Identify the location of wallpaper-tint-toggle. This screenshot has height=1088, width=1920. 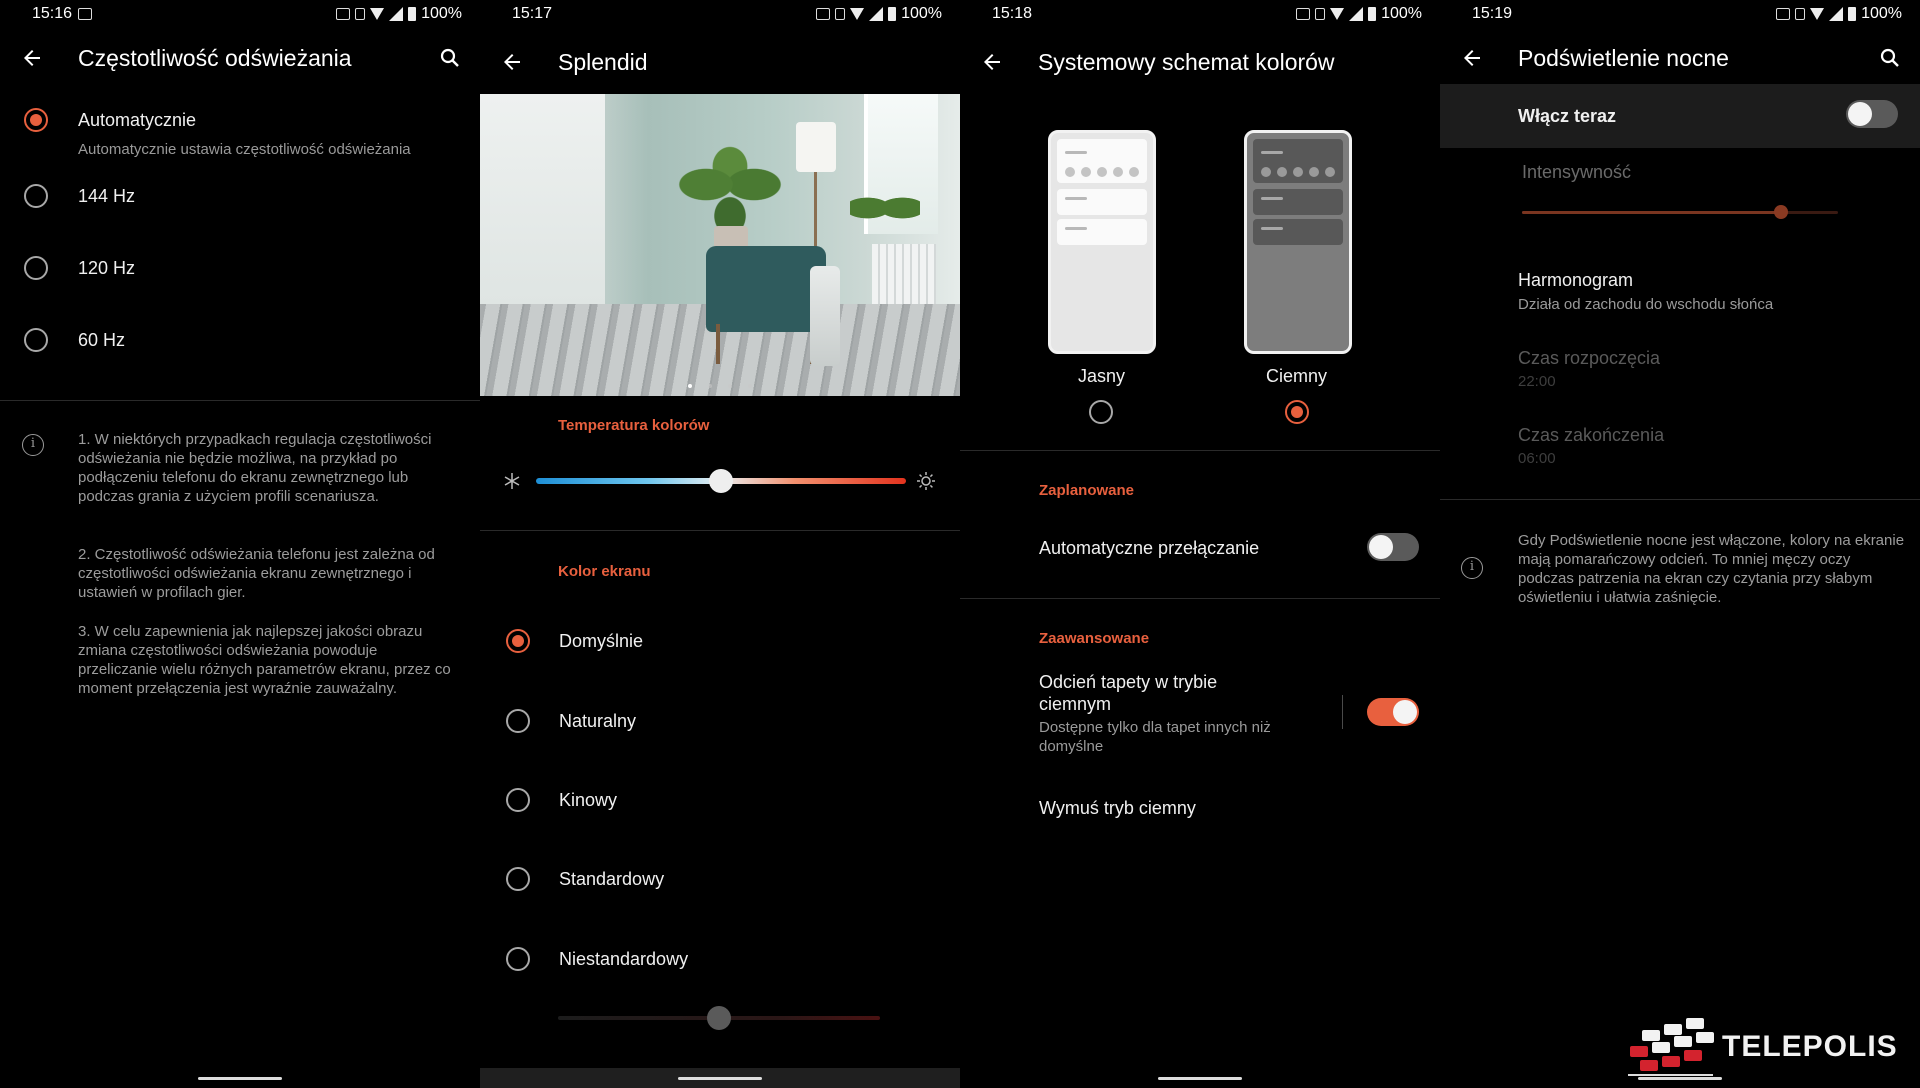
(1393, 712).